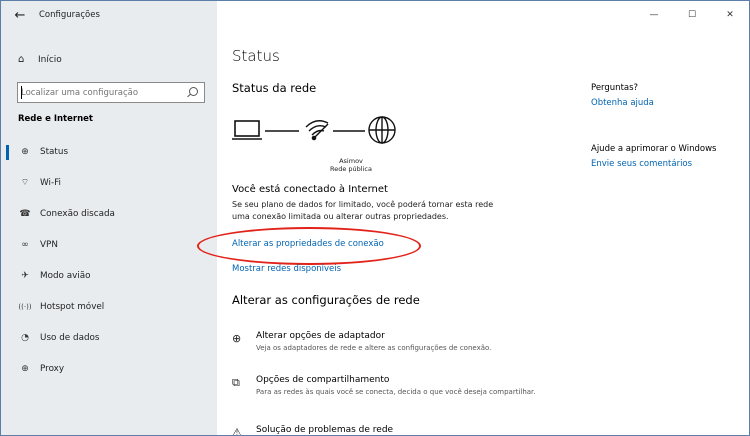  Describe the element at coordinates (237, 431) in the screenshot. I see `warning-icon: ⚠` at that location.